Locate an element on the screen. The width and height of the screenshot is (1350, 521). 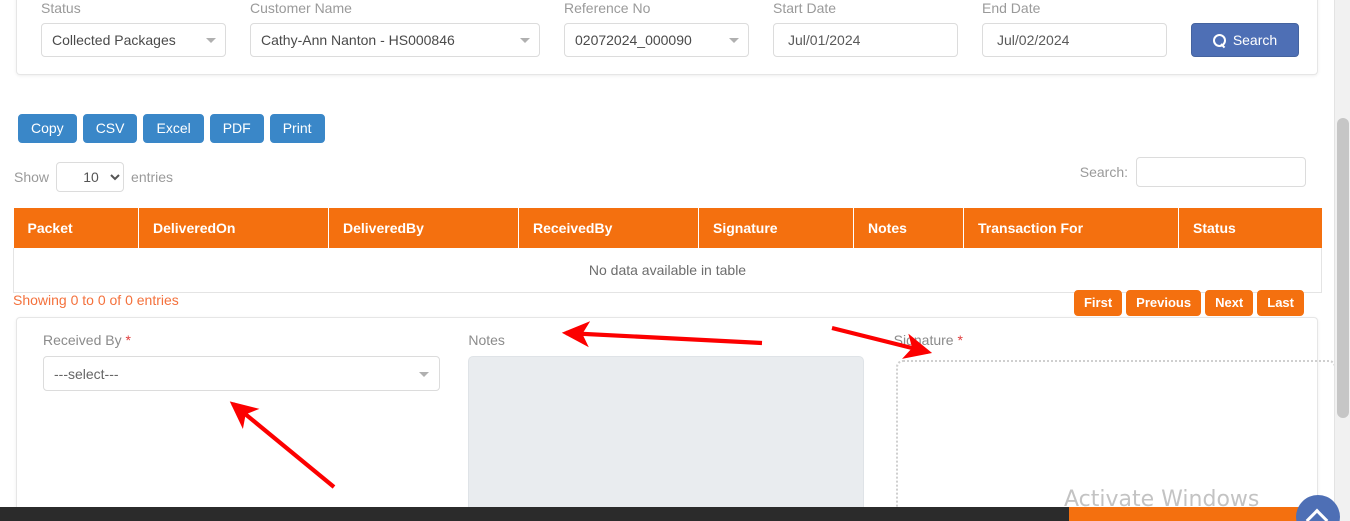
page-length-control: Show 10 entries is located at coordinates (93, 177).